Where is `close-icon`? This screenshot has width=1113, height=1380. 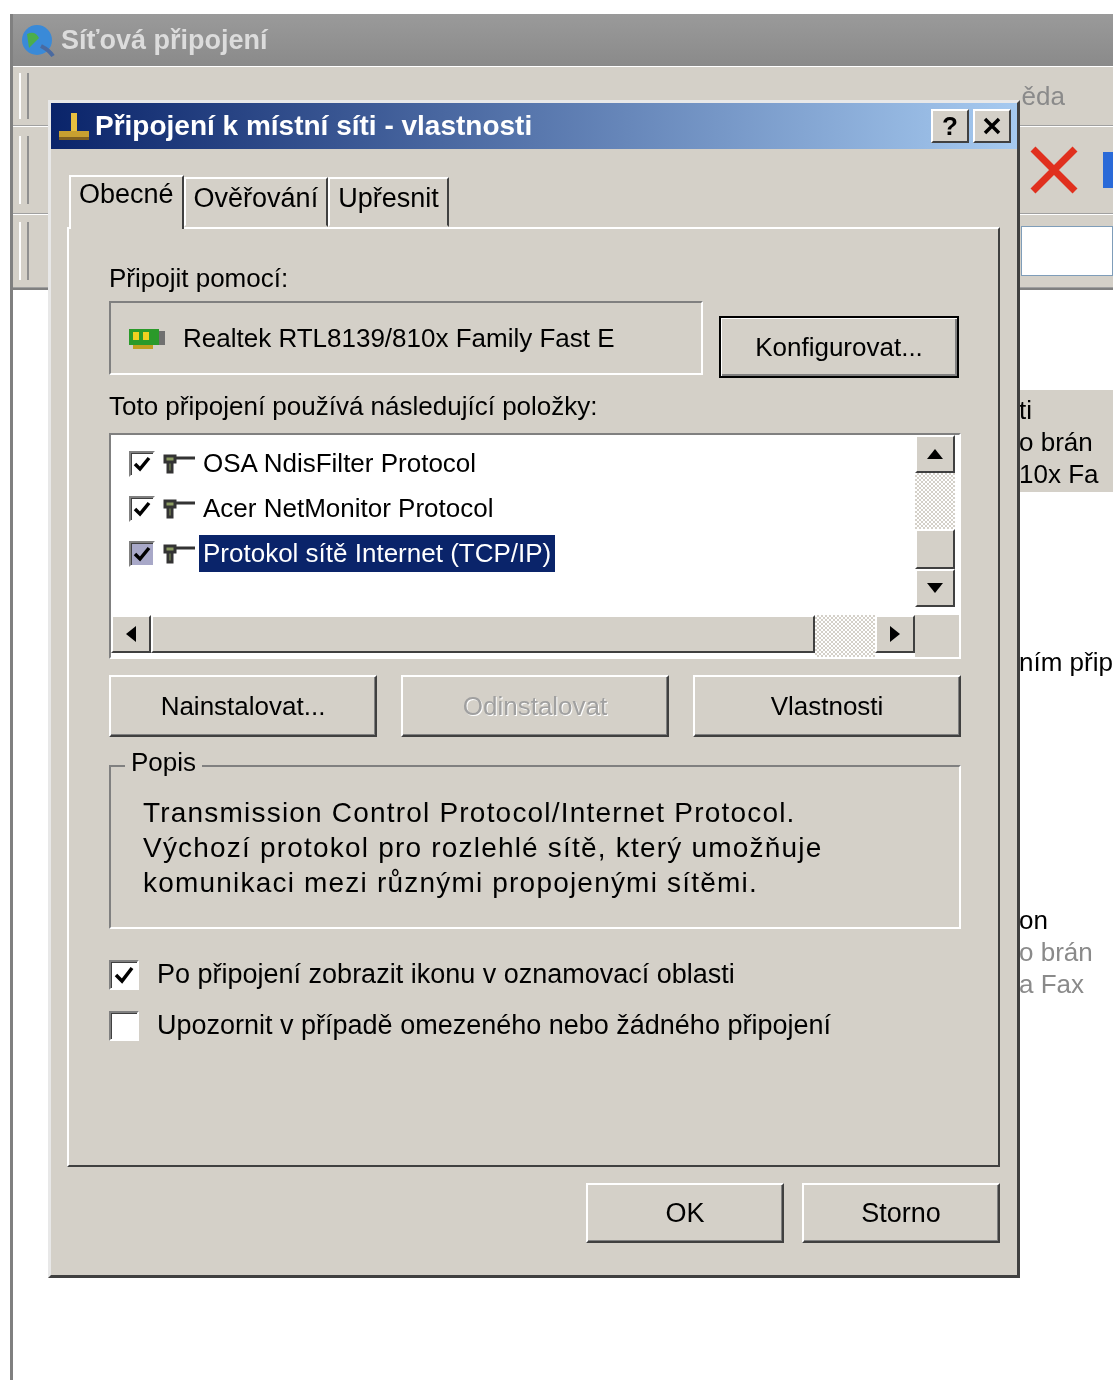 close-icon is located at coordinates (992, 126).